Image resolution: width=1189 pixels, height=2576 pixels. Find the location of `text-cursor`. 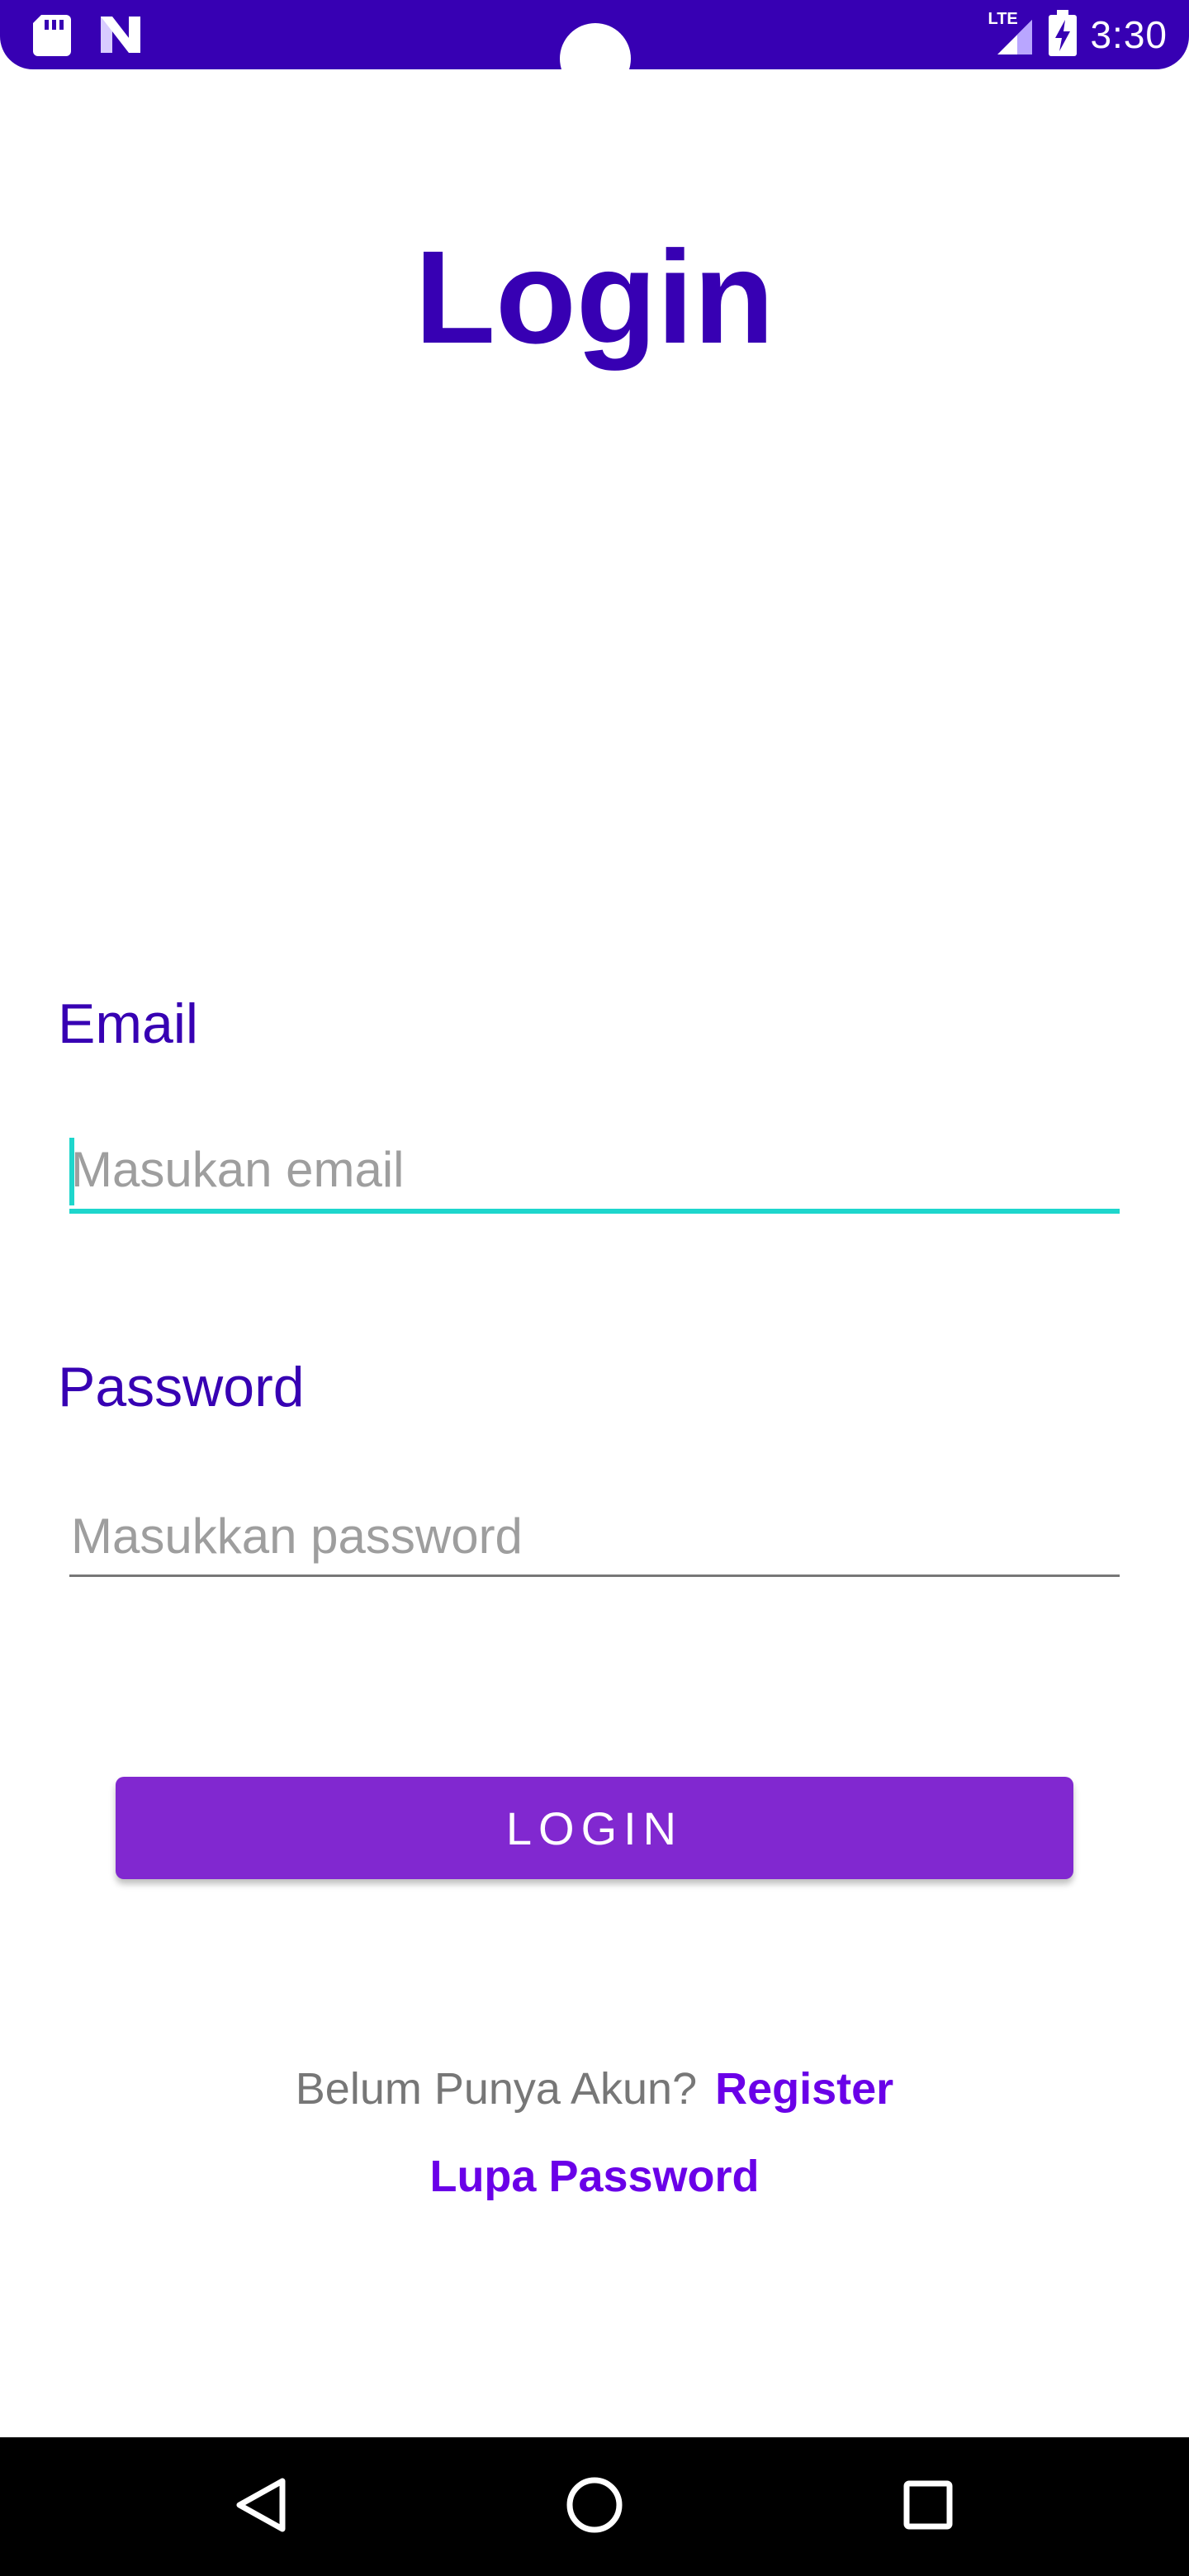

text-cursor is located at coordinates (71, 1171).